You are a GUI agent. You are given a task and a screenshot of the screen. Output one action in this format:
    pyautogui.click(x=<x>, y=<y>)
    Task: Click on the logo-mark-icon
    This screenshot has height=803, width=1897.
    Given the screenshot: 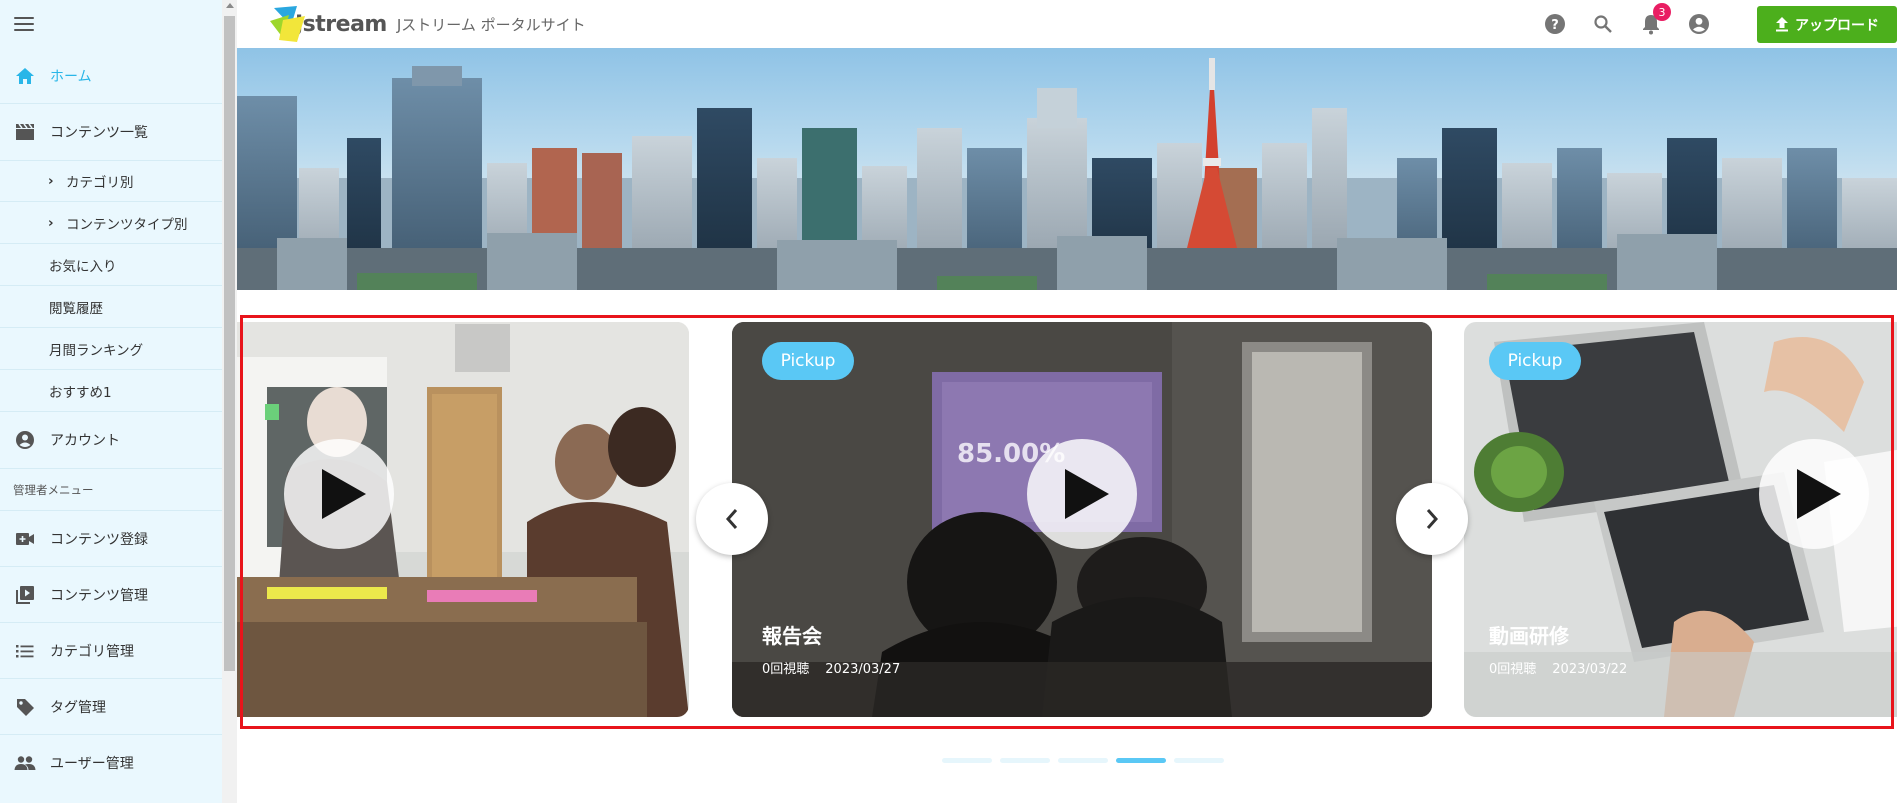 What is the action you would take?
    pyautogui.click(x=291, y=24)
    